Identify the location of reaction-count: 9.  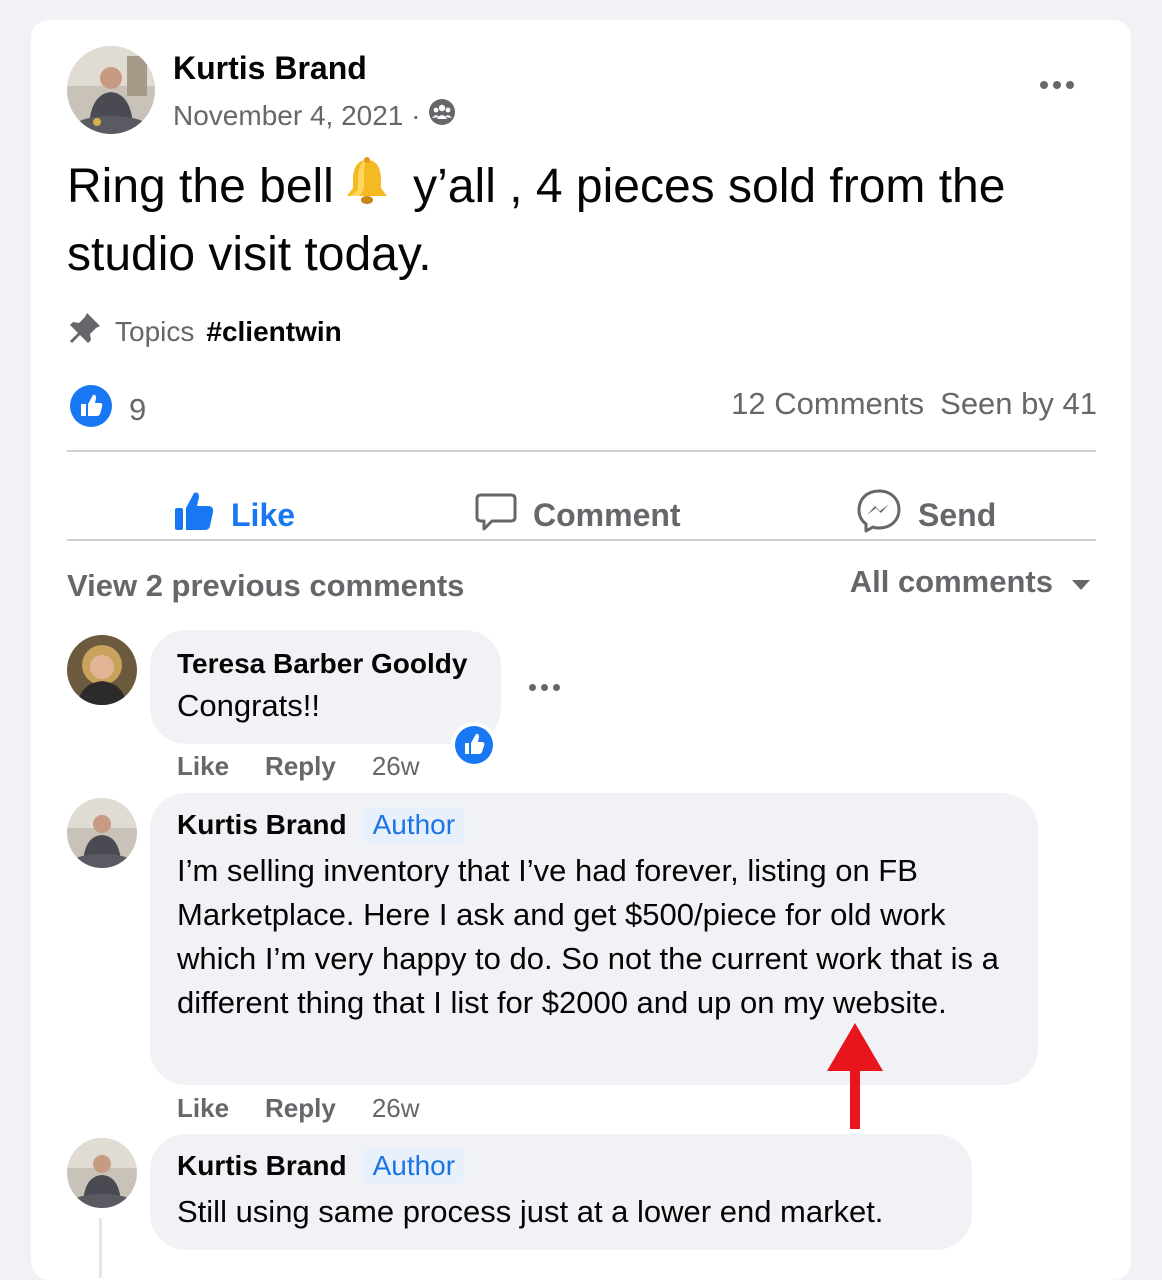
(138, 409).